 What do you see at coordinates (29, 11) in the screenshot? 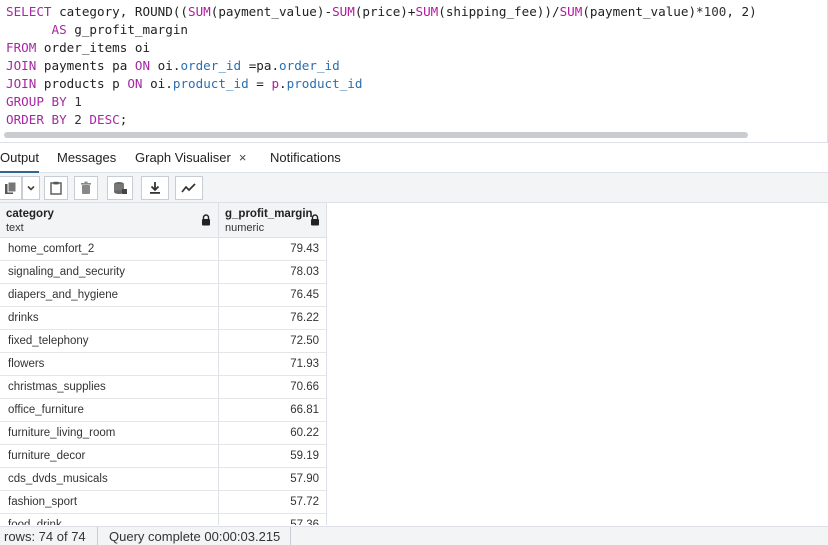
I see `sql-token: SELECT` at bounding box center [29, 11].